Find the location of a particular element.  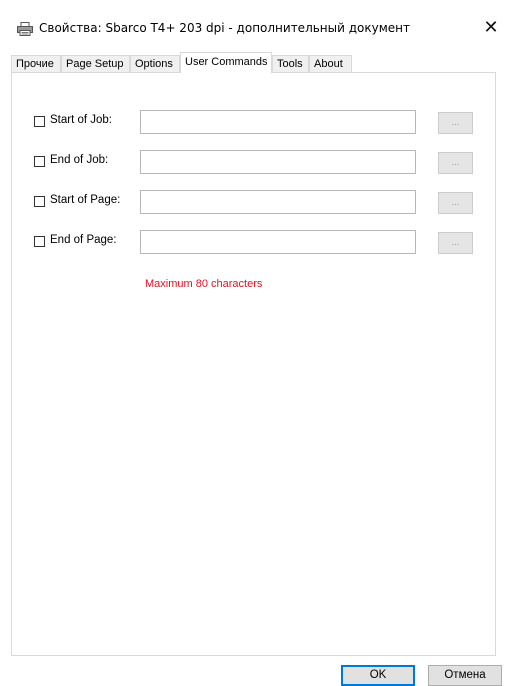

close-button: ✕ is located at coordinates (491, 29).